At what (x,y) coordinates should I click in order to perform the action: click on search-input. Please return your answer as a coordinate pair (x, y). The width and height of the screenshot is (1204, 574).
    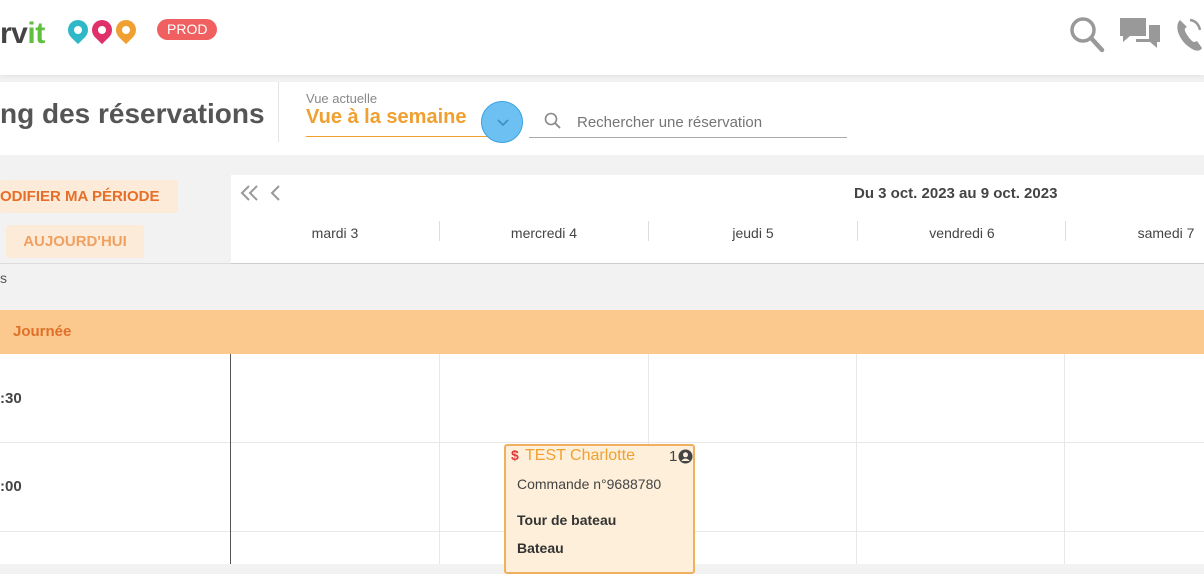
    Looking at the image, I should click on (707, 122).